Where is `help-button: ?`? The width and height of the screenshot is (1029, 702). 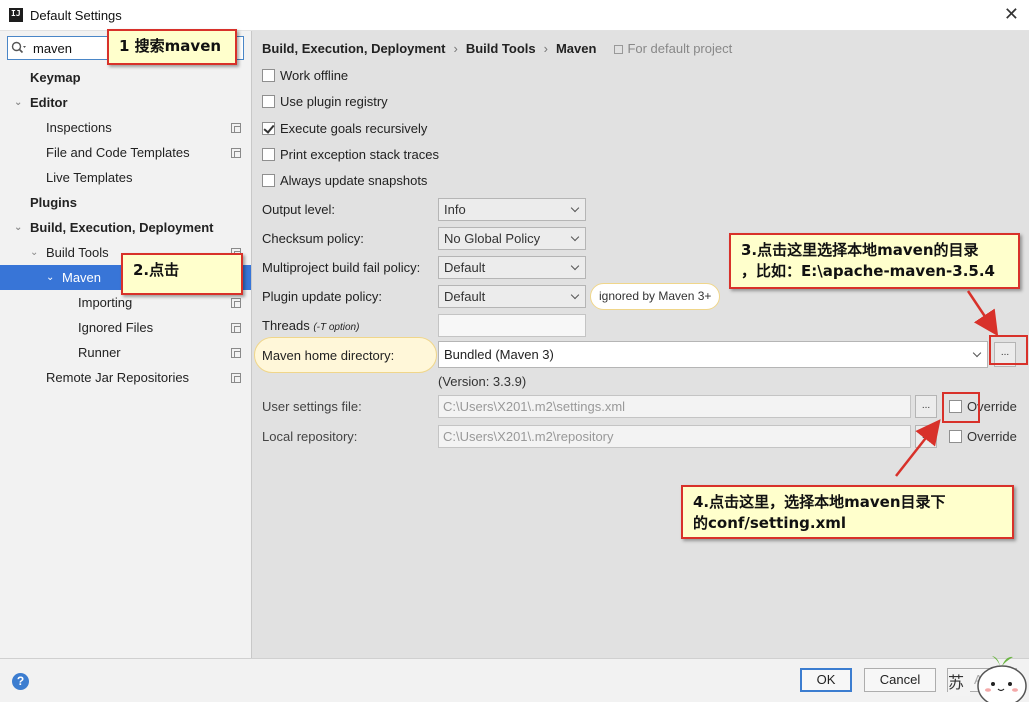 help-button: ? is located at coordinates (20, 681).